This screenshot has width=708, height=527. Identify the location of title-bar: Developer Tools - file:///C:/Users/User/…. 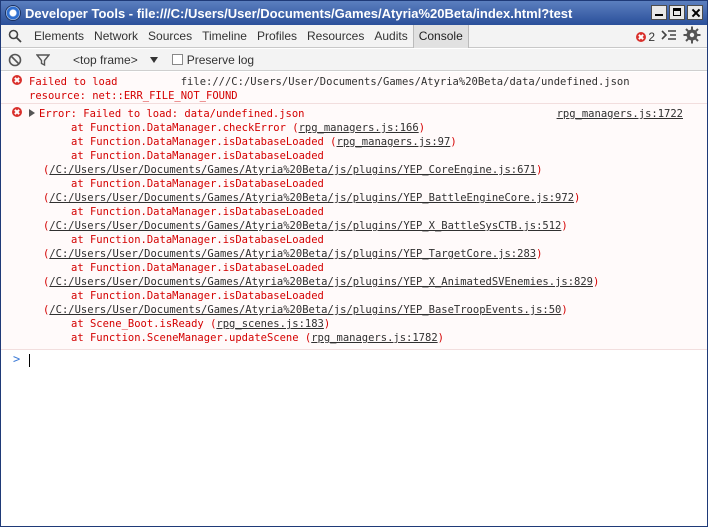
(354, 13).